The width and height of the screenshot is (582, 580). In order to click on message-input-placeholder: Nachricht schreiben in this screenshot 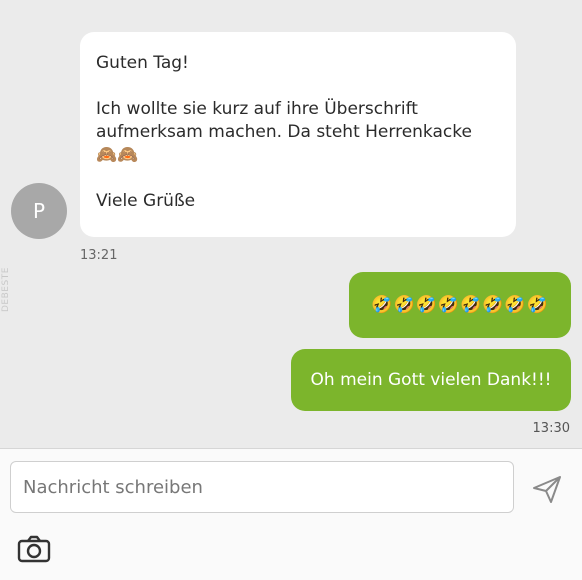, I will do `click(113, 487)`.